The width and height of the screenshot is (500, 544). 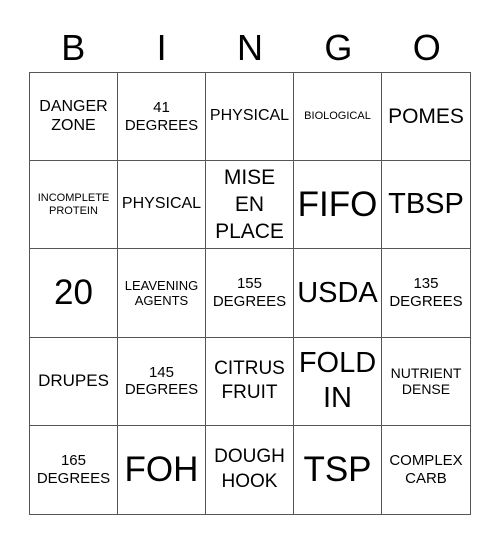 I want to click on cell-text: NUTRIENT DENSE, so click(x=426, y=381).